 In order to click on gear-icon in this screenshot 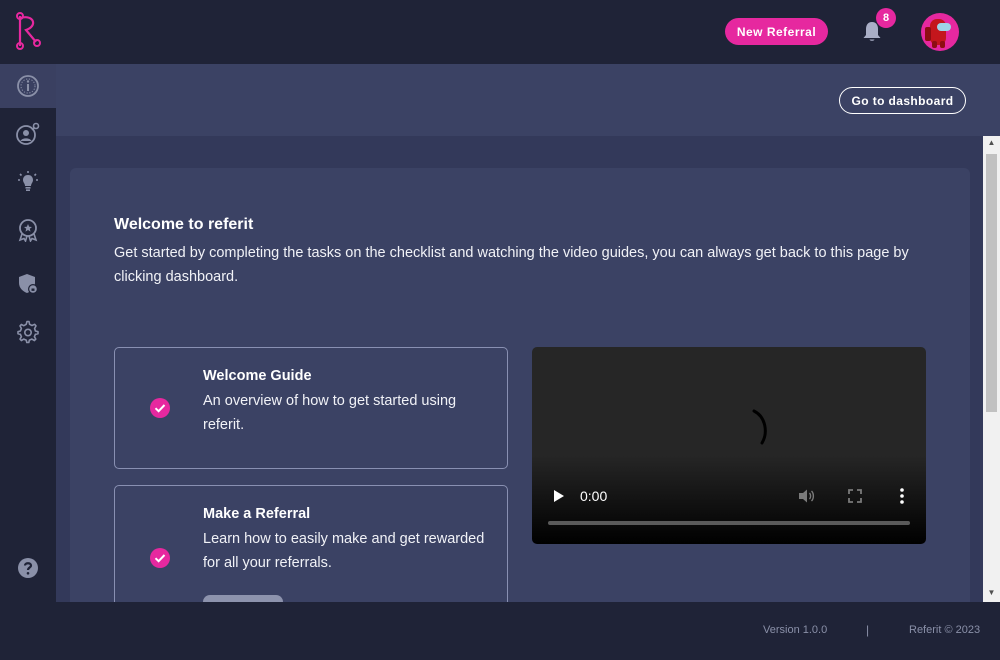, I will do `click(28, 332)`.